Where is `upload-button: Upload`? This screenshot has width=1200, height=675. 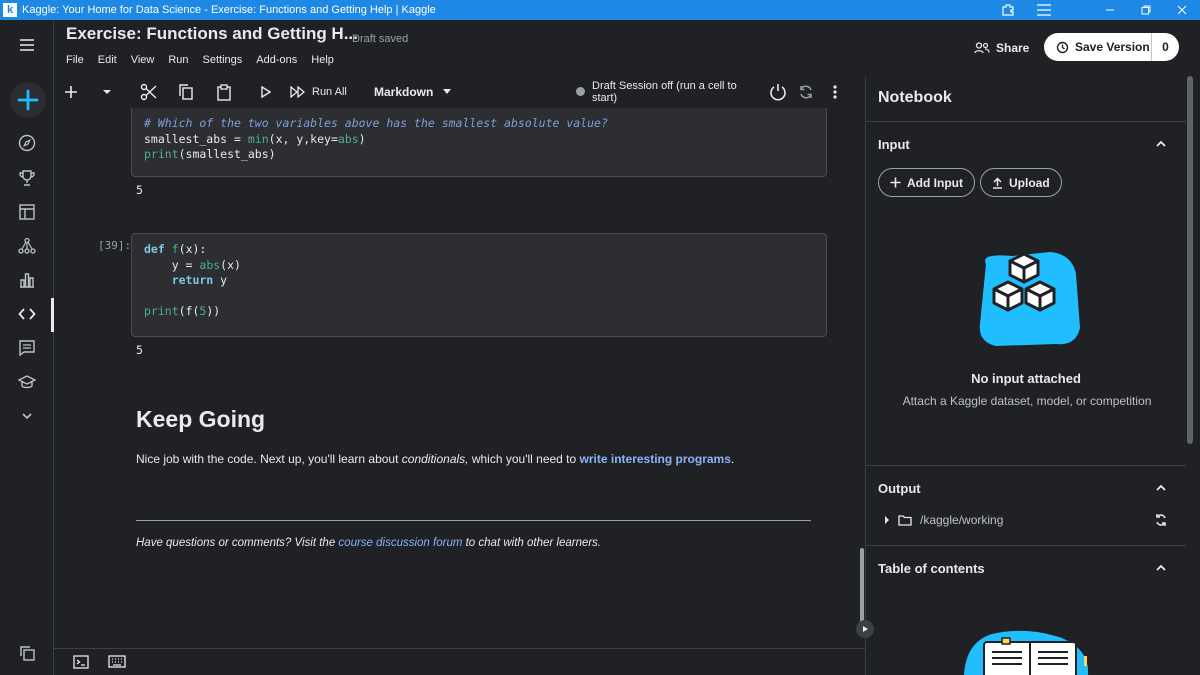 upload-button: Upload is located at coordinates (1021, 182).